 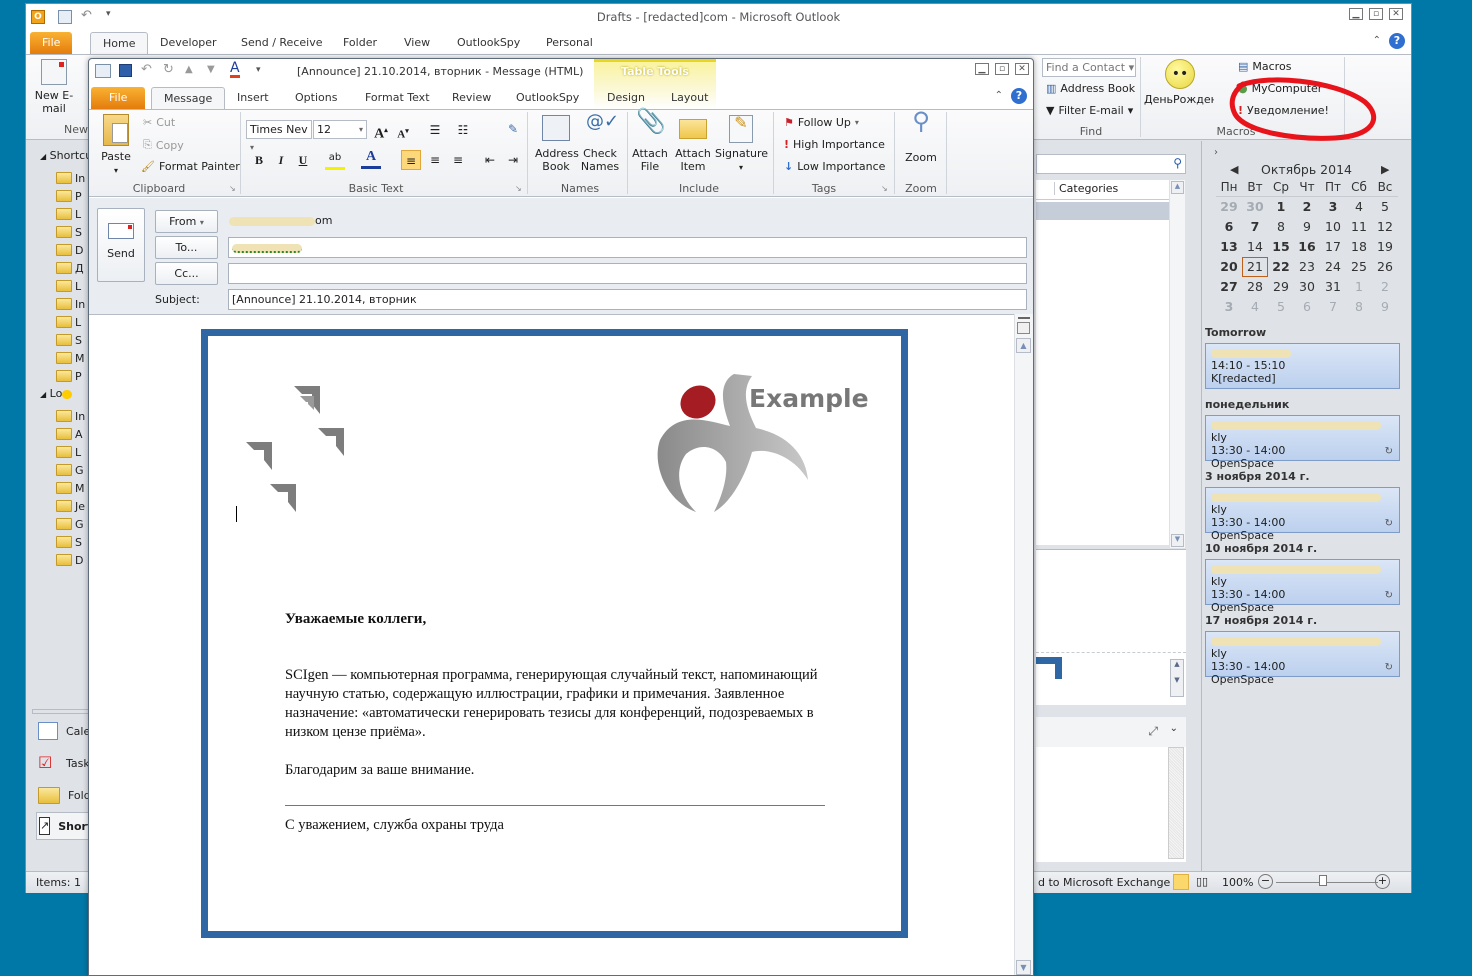 I want to click on zoom-slider-thumb, so click(x=1323, y=880).